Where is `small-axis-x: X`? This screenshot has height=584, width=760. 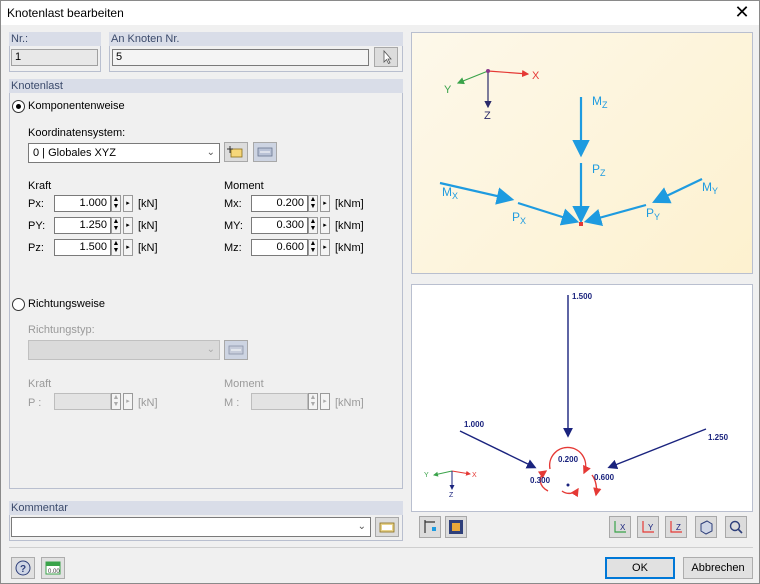 small-axis-x: X is located at coordinates (474, 475).